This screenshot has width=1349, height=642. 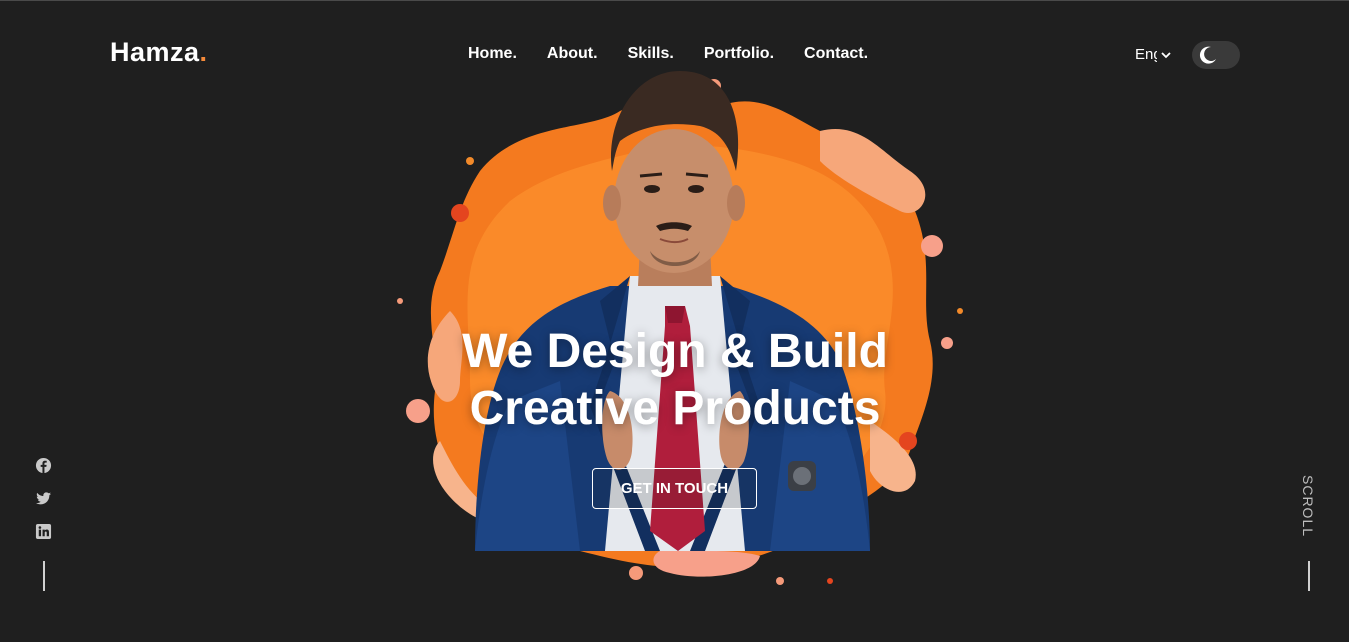 What do you see at coordinates (675, 408) in the screenshot?
I see `headline-line-2: Creative Products` at bounding box center [675, 408].